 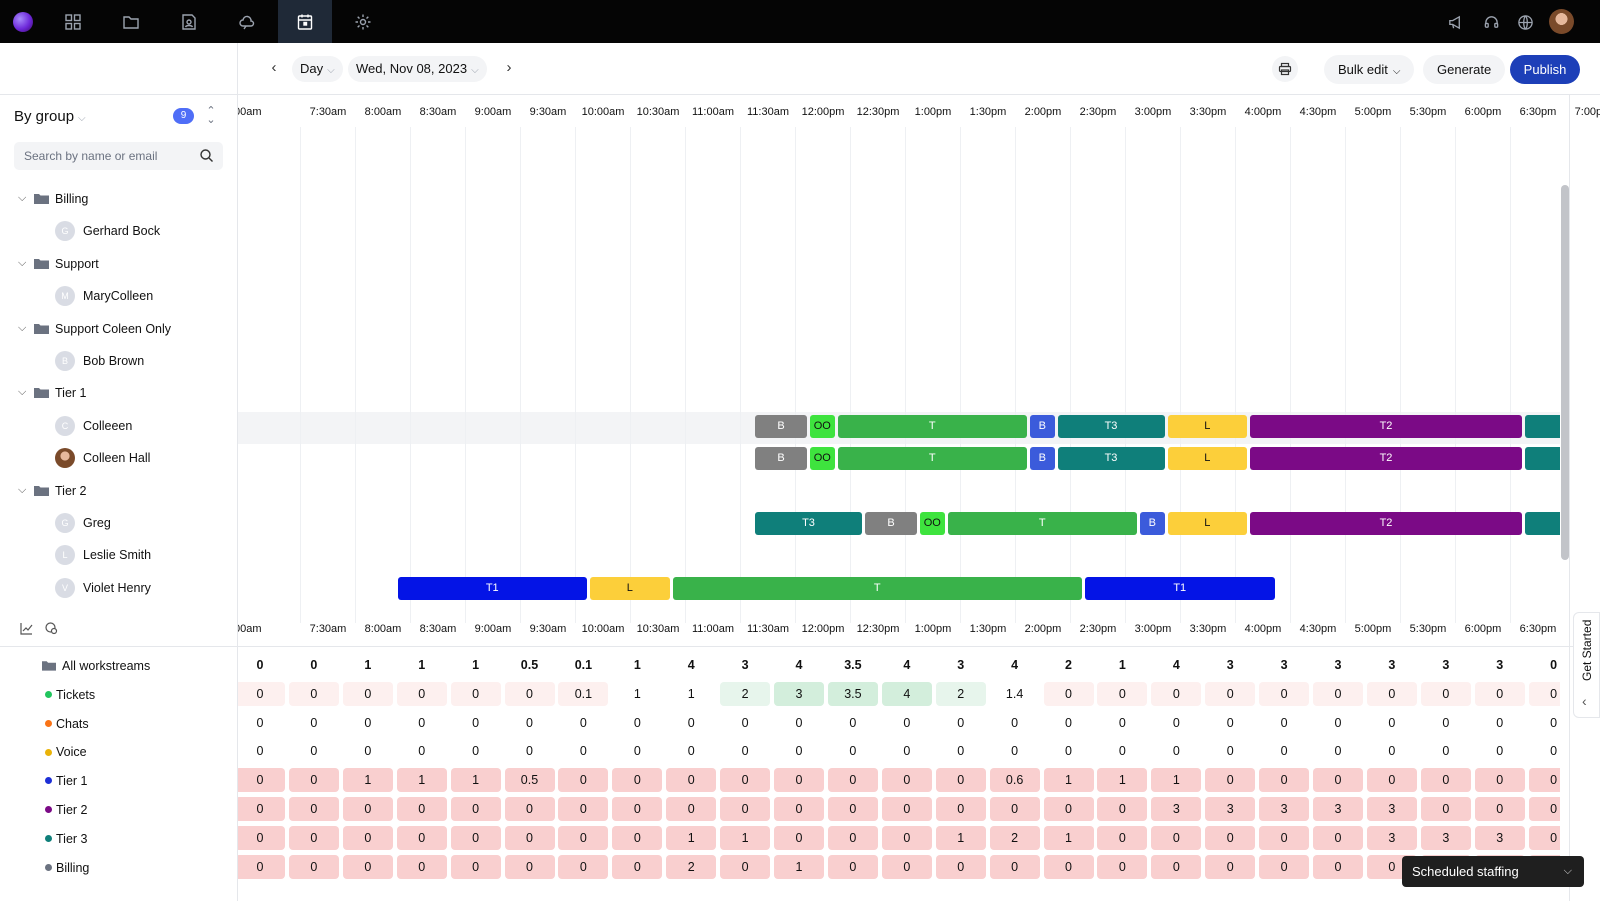 I want to click on get-started-tab: Get Started ‹, so click(x=1586, y=665).